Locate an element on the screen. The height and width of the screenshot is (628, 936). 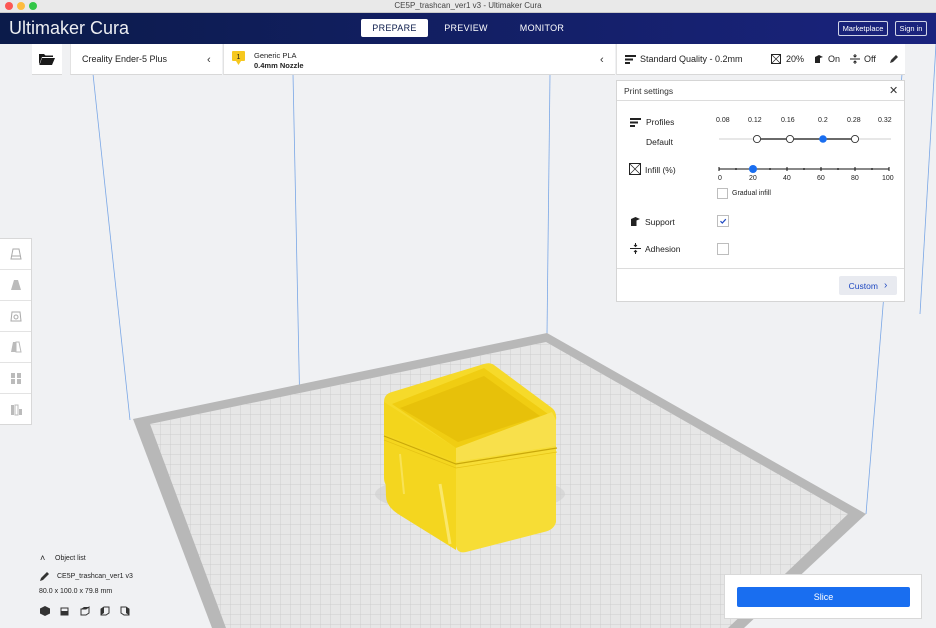
scale-icon is located at coordinates (15, 285).